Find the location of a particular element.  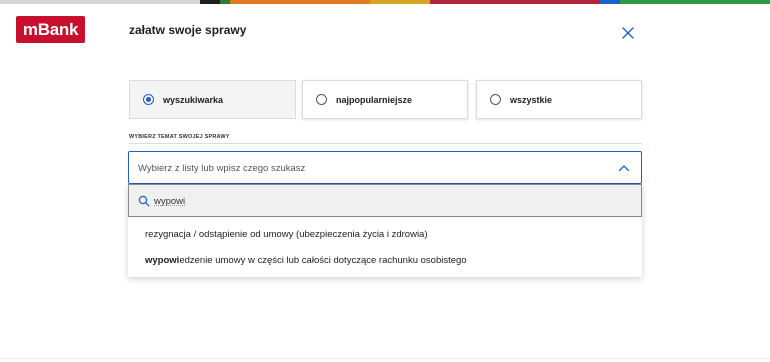

topic-section-label: WYBIERZ TEMAT SWOJEJ SPRAWY is located at coordinates (179, 137).